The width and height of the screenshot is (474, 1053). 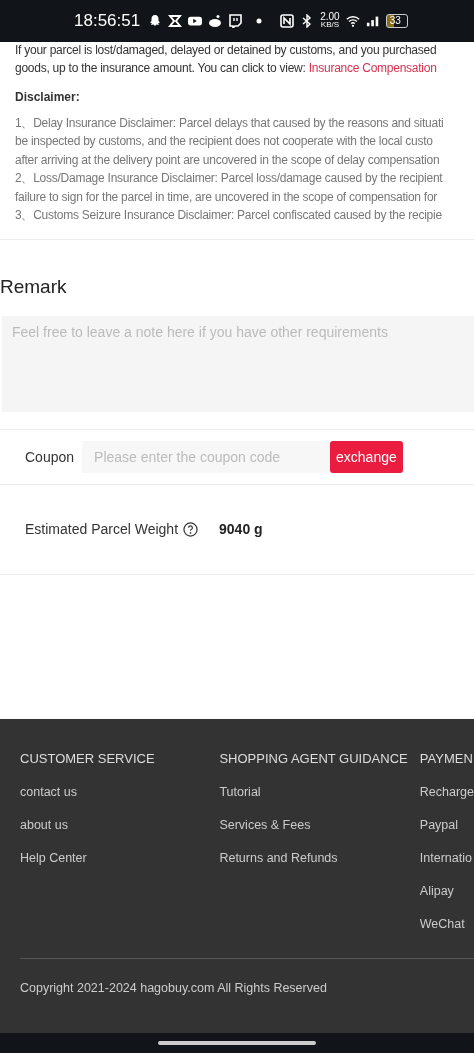 I want to click on weight-value: 9040 g, so click(x=241, y=529).